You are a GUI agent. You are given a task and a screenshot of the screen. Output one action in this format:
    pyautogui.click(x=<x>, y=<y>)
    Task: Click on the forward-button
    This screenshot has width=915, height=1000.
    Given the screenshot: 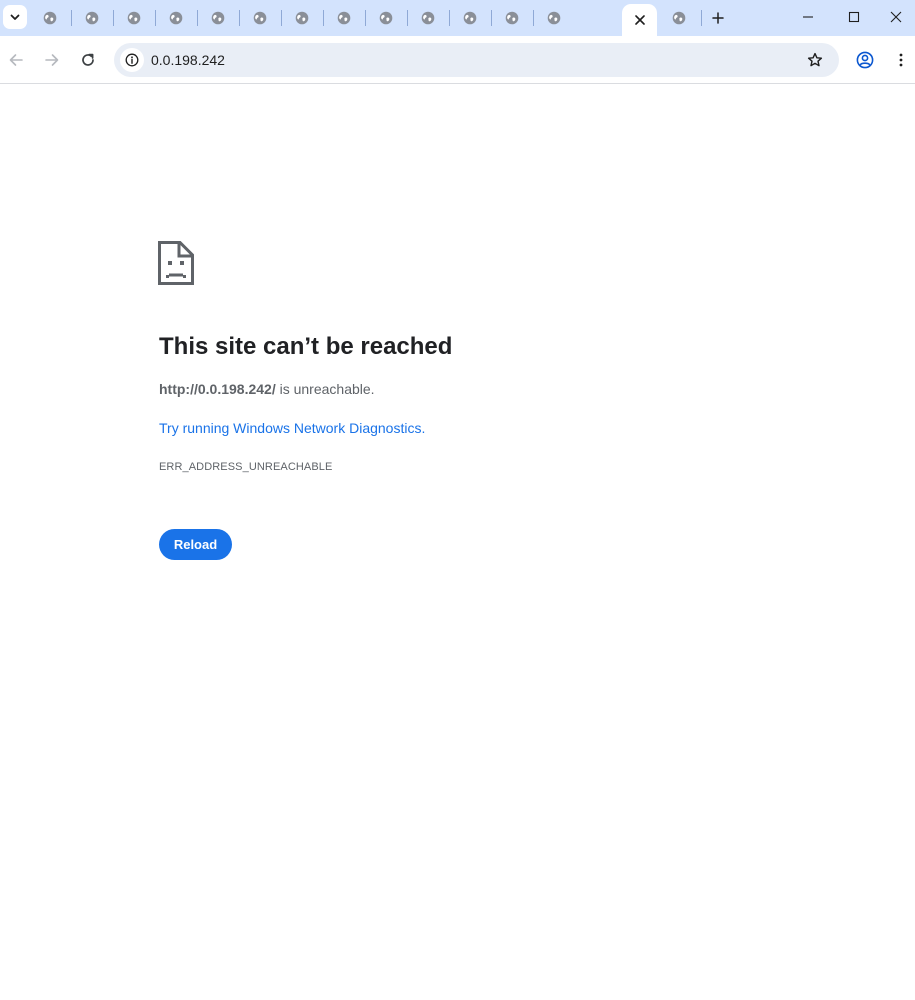 What is the action you would take?
    pyautogui.click(x=52, y=60)
    